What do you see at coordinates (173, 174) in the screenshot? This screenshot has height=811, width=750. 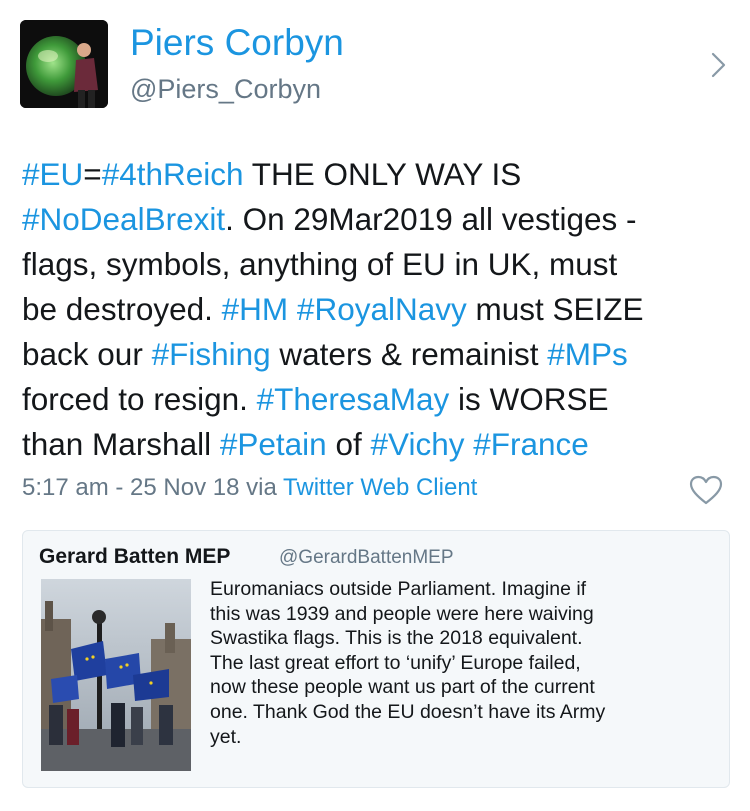 I see `hashtag-link: #4thReich` at bounding box center [173, 174].